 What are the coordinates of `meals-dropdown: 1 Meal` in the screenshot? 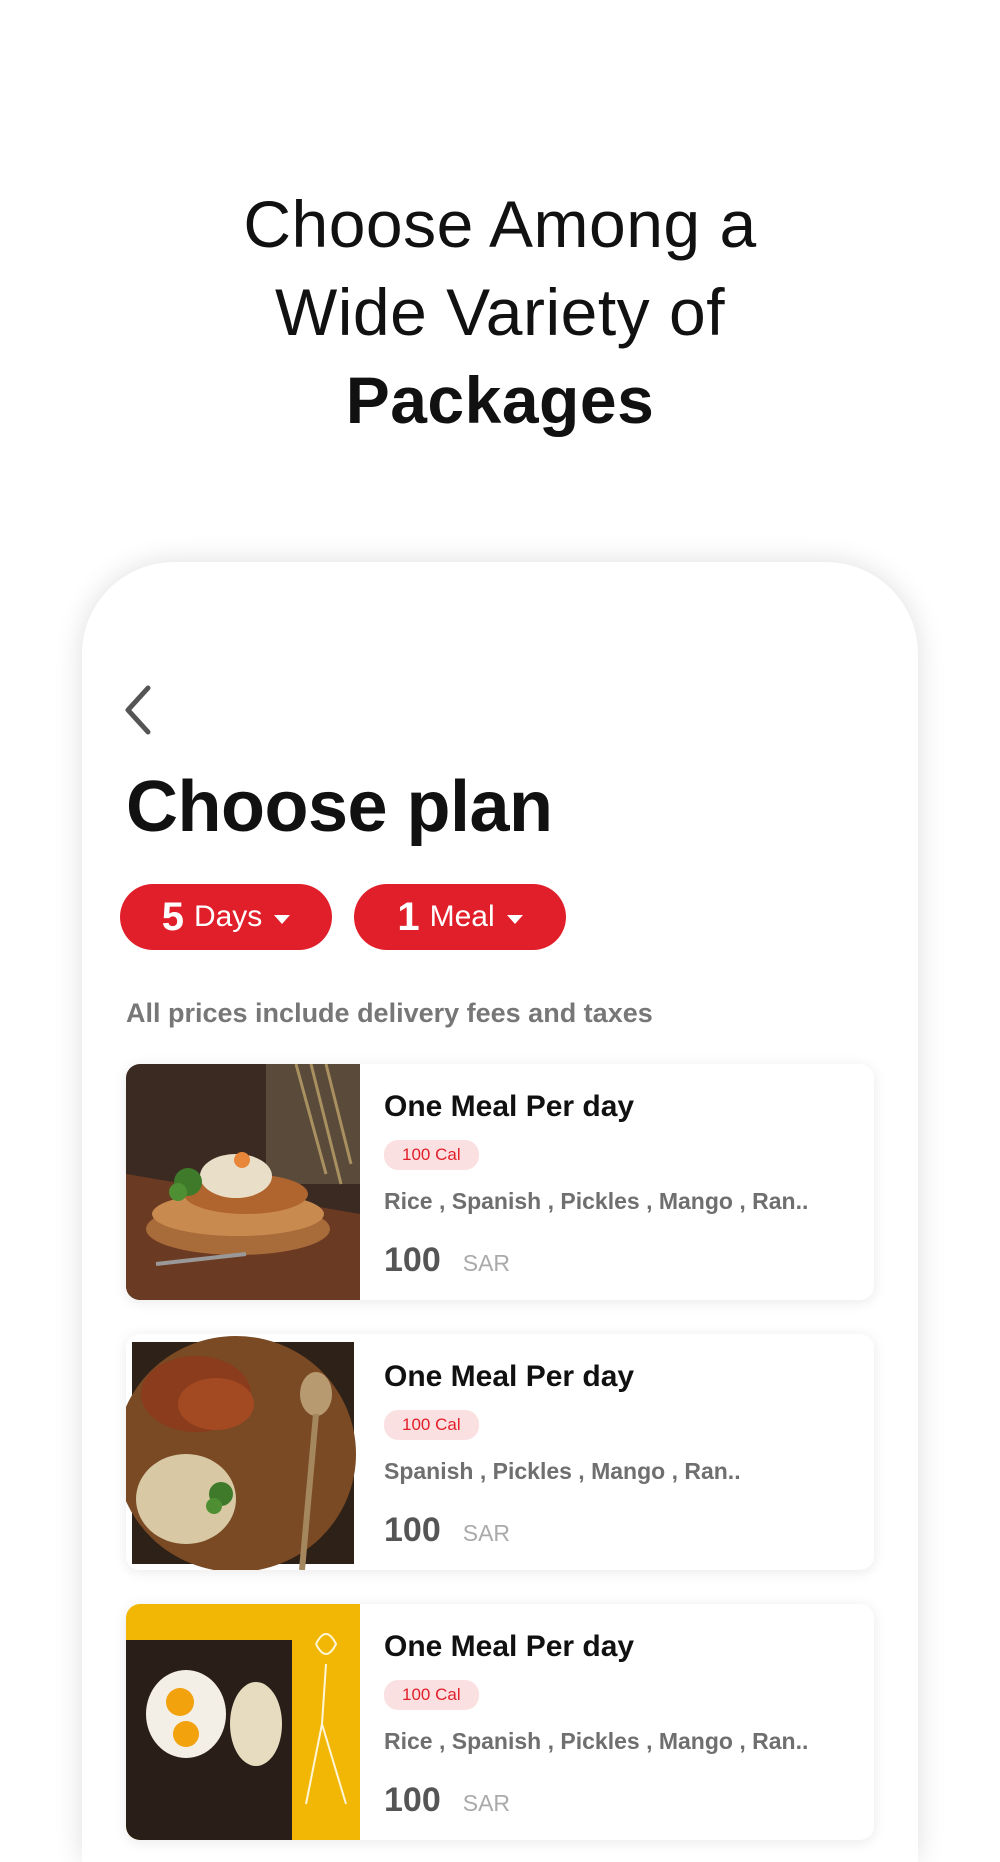 It's located at (460, 917).